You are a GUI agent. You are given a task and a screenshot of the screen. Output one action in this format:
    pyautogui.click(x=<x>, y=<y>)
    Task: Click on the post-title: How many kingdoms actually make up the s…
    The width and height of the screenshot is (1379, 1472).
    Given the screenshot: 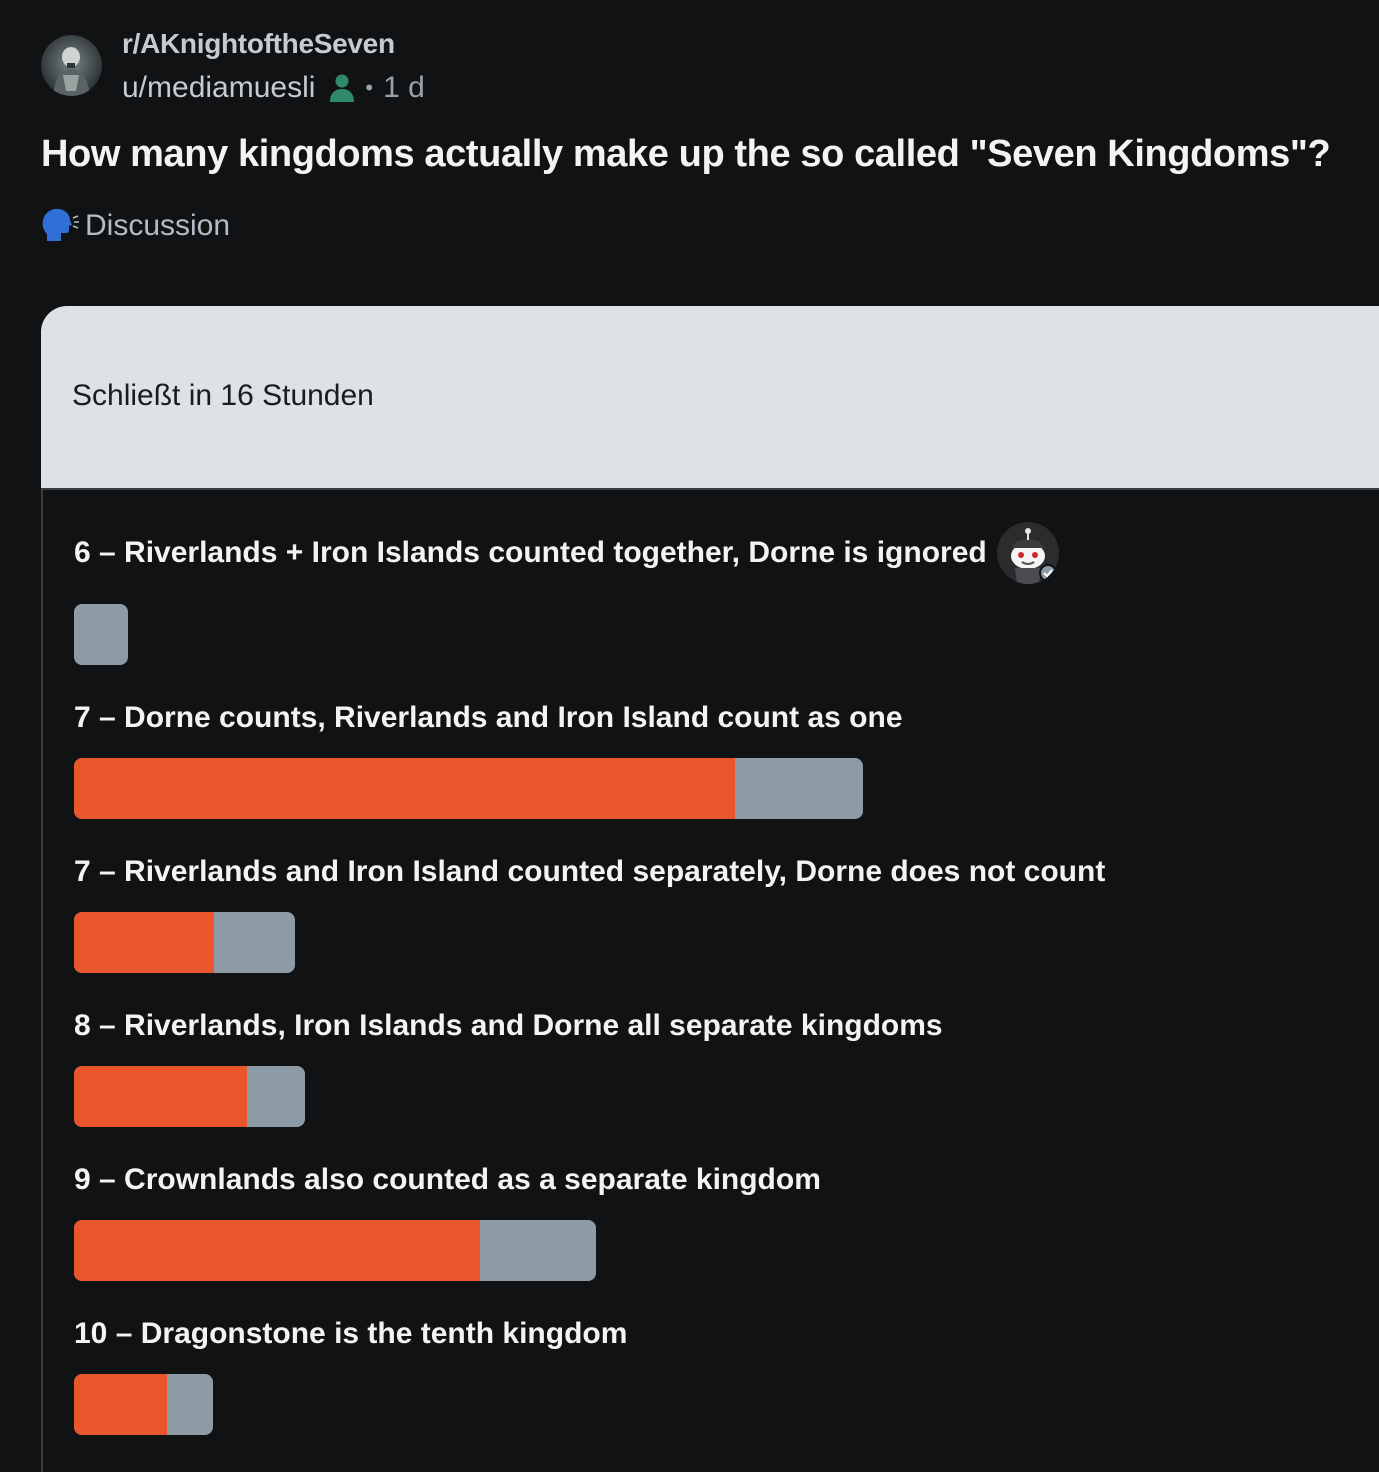 What is the action you would take?
    pyautogui.click(x=686, y=154)
    